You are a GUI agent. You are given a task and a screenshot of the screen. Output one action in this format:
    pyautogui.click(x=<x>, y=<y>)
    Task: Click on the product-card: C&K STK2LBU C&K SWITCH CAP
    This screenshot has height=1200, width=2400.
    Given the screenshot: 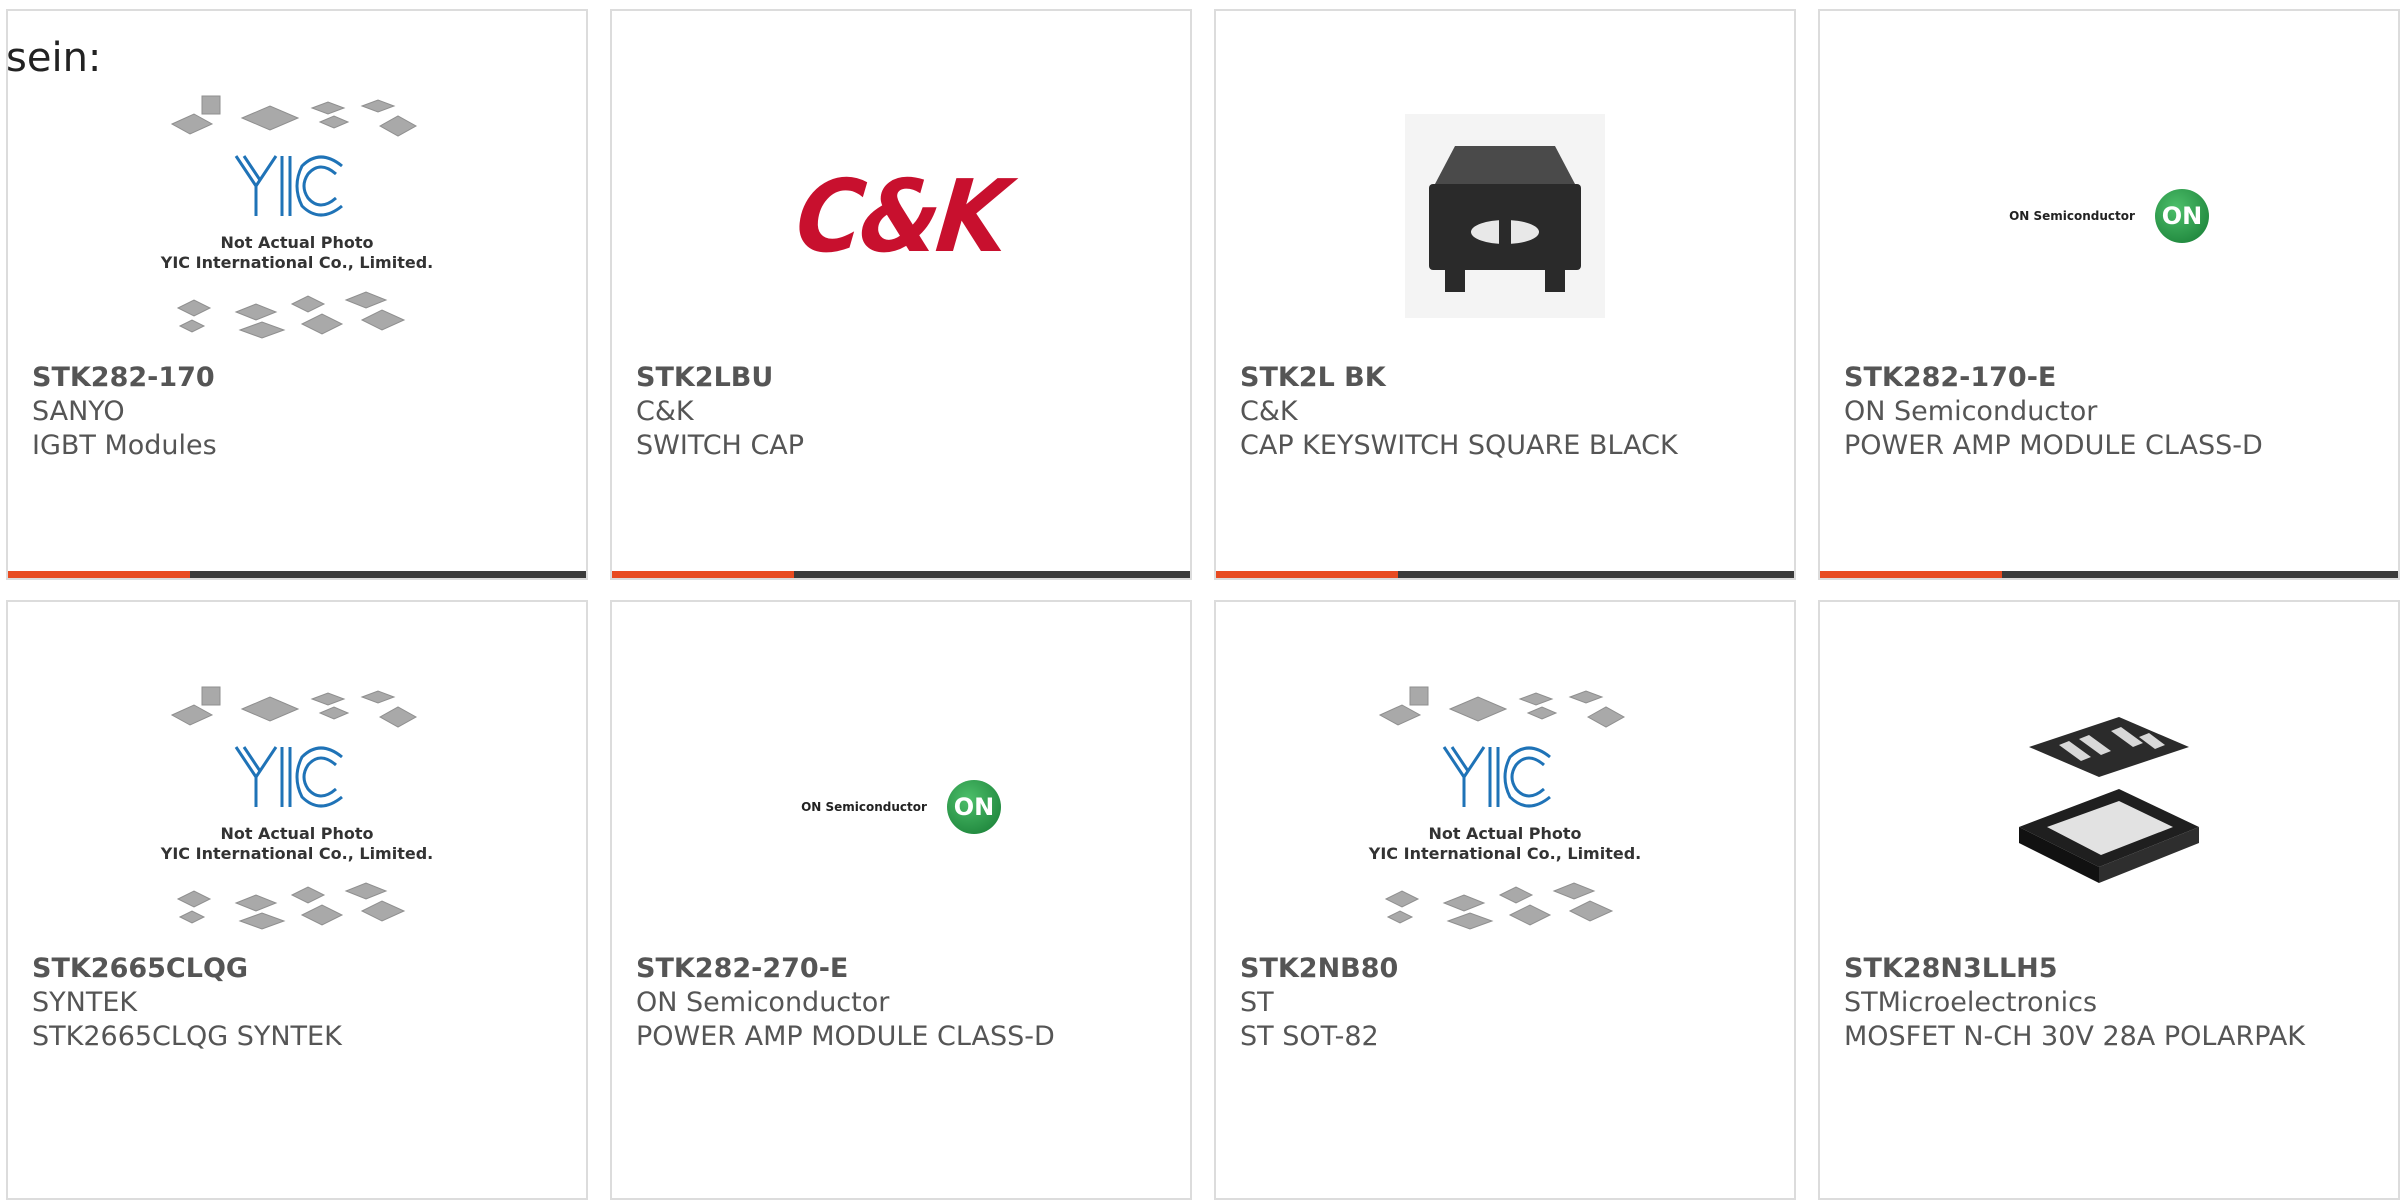 What is the action you would take?
    pyautogui.click(x=901, y=294)
    